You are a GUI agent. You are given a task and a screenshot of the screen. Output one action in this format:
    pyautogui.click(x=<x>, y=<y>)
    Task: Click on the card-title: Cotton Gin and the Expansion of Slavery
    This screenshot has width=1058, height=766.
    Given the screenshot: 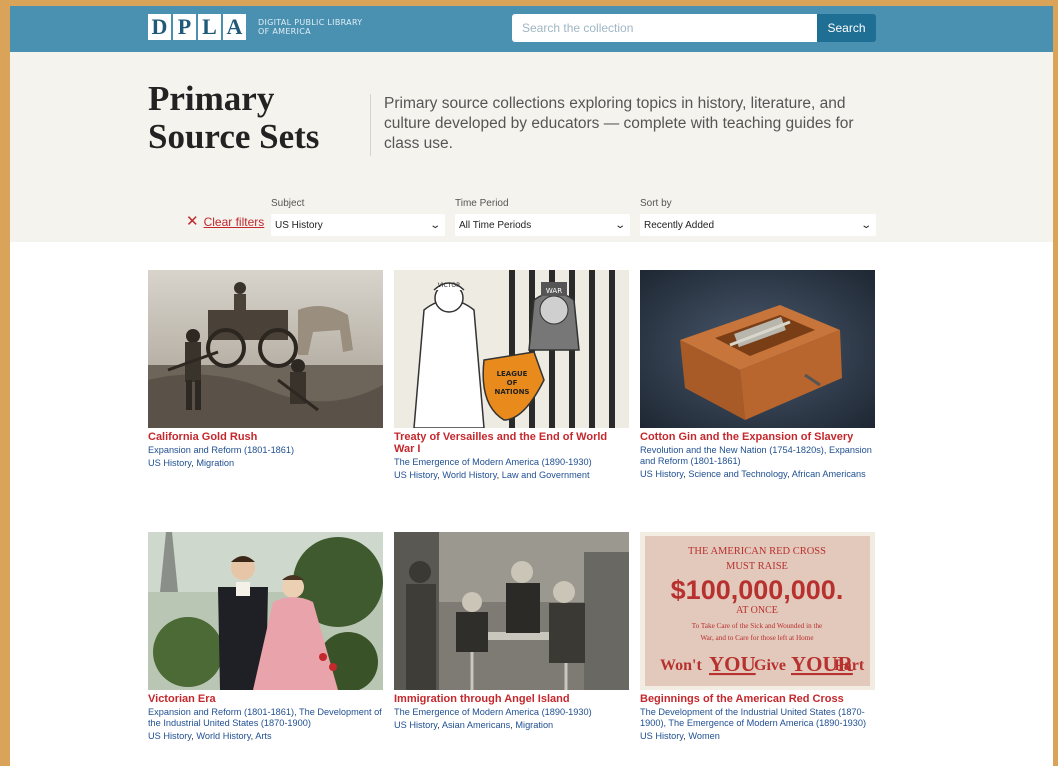 What is the action you would take?
    pyautogui.click(x=757, y=437)
    